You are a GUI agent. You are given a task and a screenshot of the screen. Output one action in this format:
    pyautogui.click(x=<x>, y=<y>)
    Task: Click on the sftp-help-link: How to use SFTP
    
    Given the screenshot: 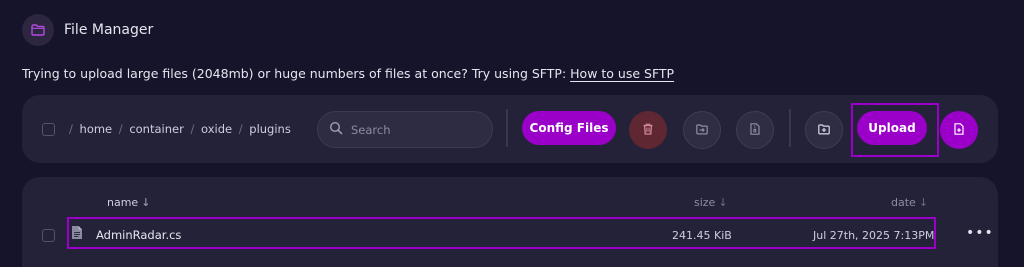 What is the action you would take?
    pyautogui.click(x=622, y=73)
    